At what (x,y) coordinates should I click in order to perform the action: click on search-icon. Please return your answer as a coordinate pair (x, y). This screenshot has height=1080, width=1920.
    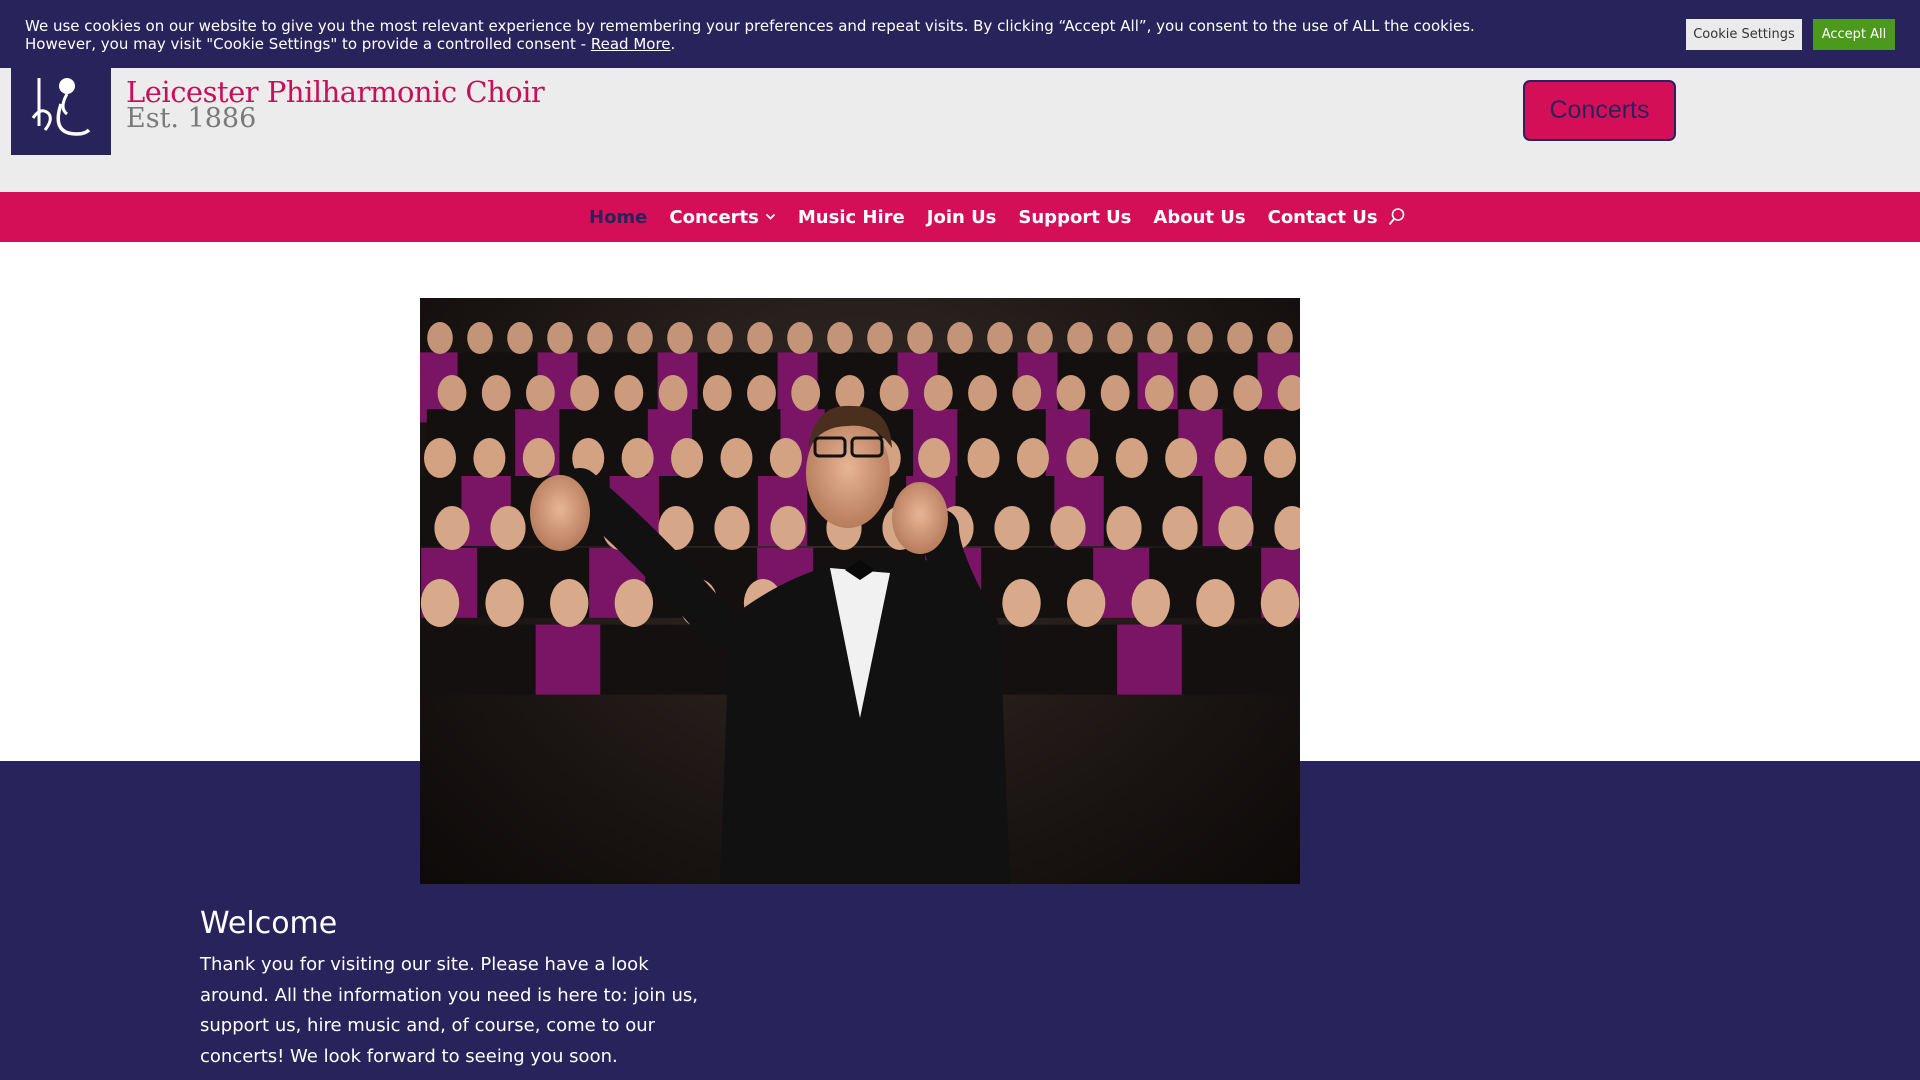
    Looking at the image, I should click on (1397, 217).